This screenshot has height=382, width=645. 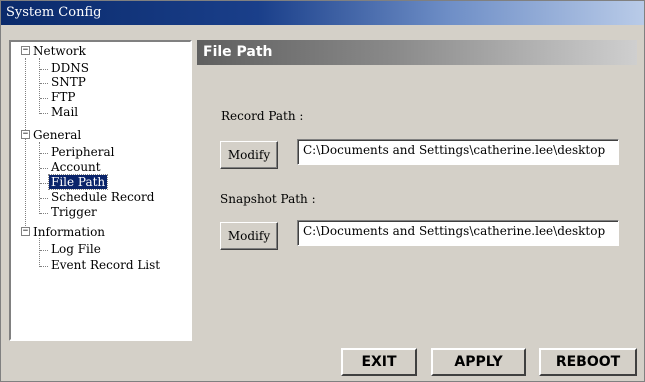 I want to click on tree-item-label: Account, so click(x=76, y=167).